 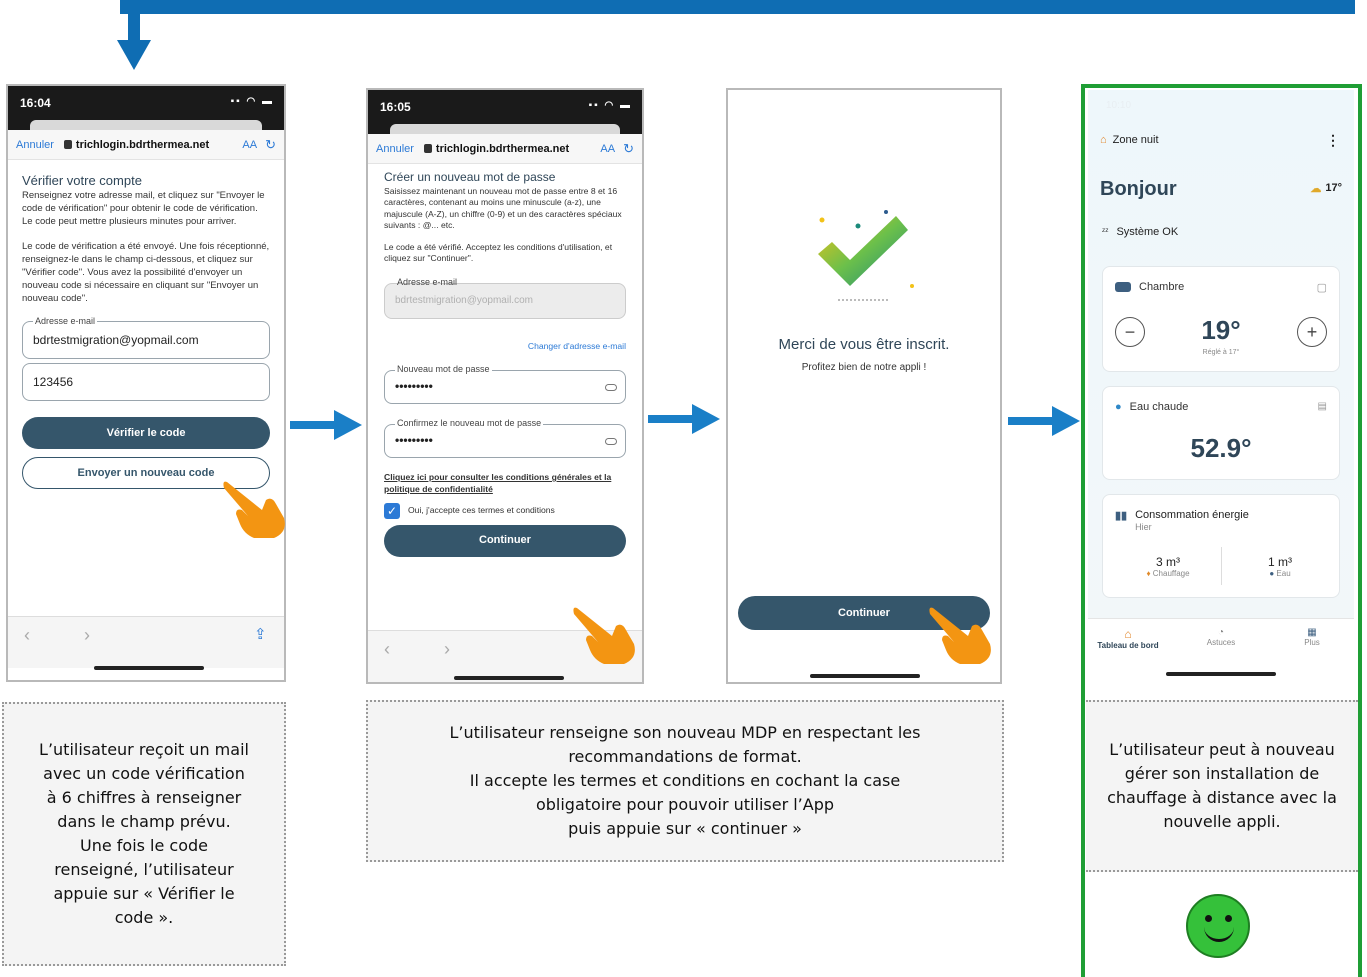 What do you see at coordinates (1280, 562) in the screenshot?
I see `water-value: 1 m³` at bounding box center [1280, 562].